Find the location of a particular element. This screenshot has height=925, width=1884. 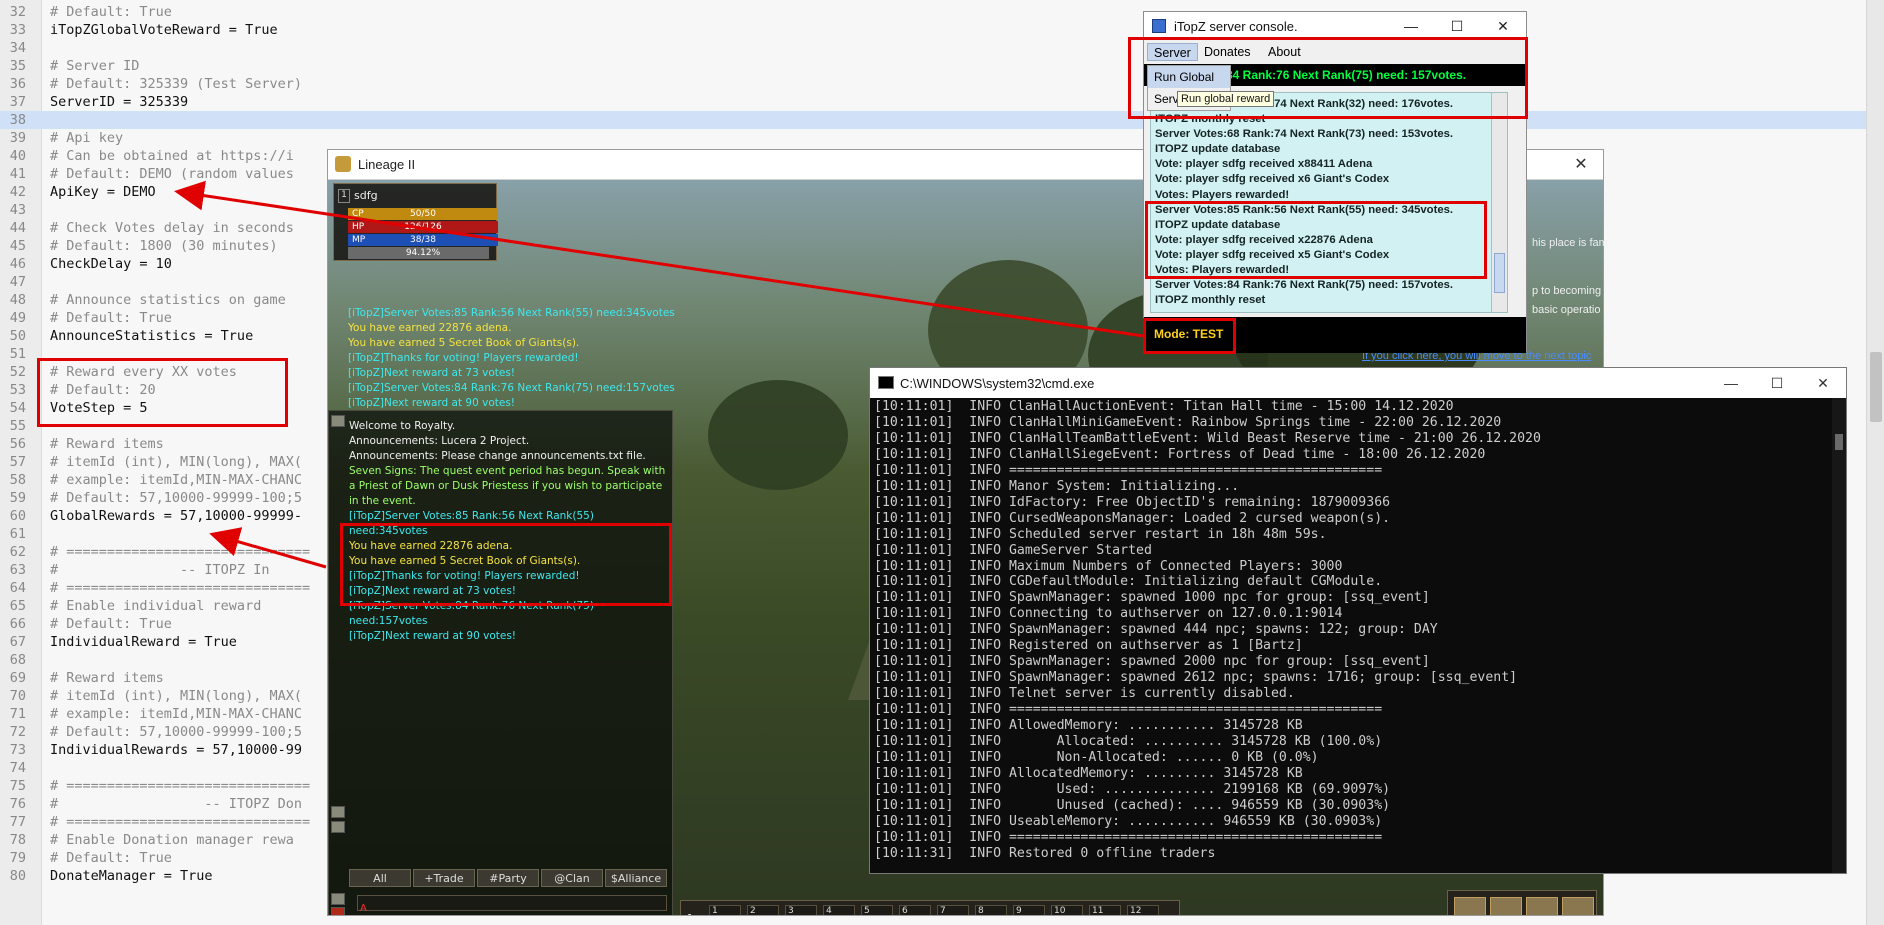

chat-input: A is located at coordinates (512, 904).